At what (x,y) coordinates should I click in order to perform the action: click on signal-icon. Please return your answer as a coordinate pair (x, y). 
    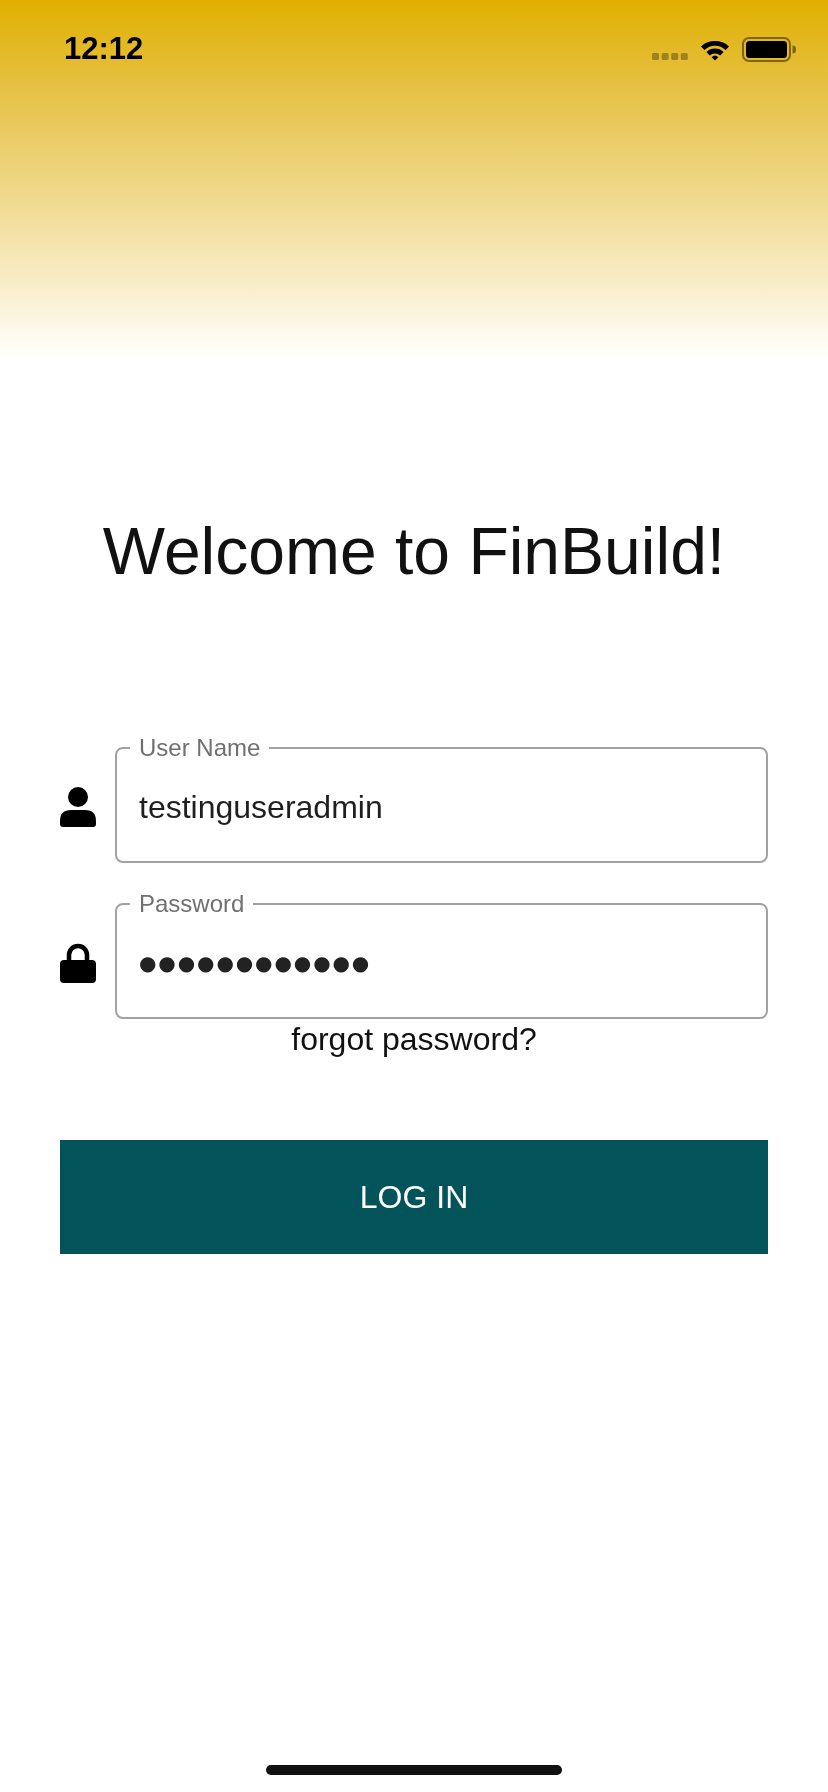
    Looking at the image, I should click on (670, 56).